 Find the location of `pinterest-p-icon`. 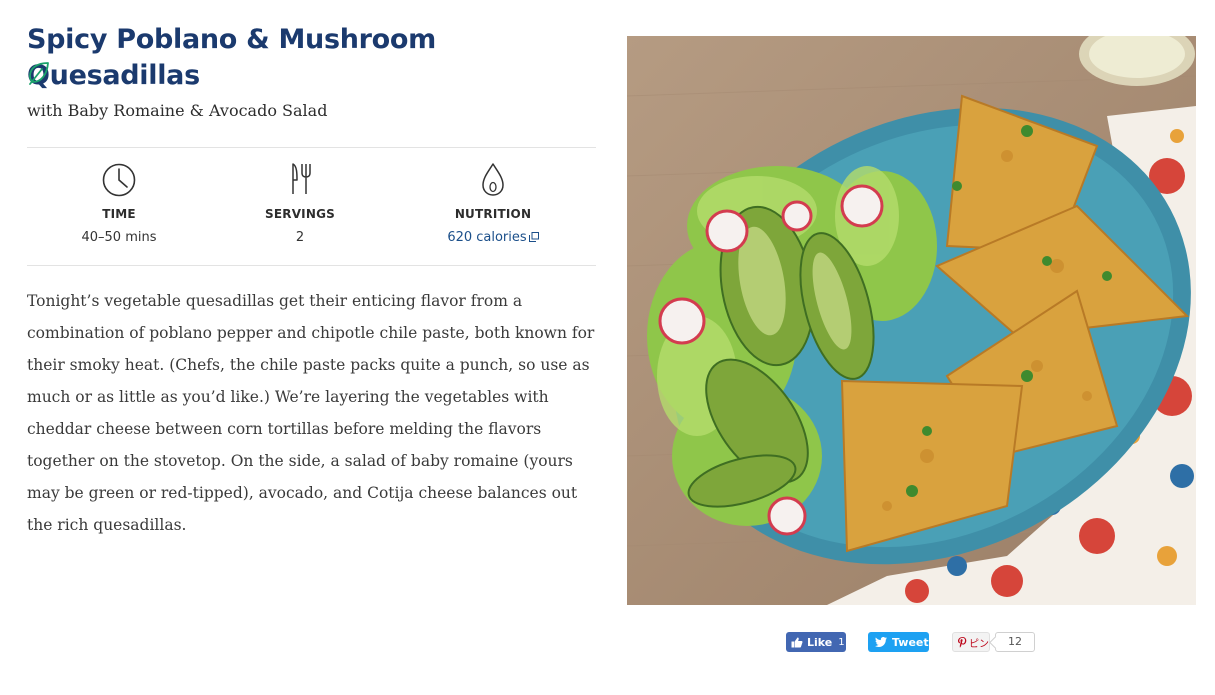

pinterest-p-icon is located at coordinates (962, 642).